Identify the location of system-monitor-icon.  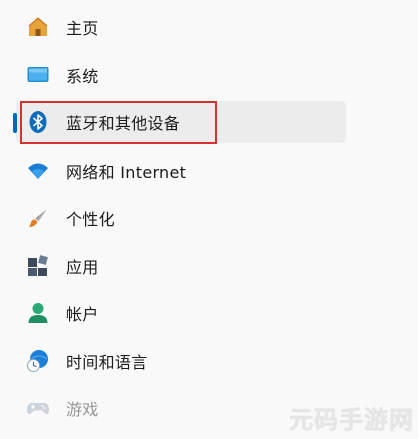
(38, 75).